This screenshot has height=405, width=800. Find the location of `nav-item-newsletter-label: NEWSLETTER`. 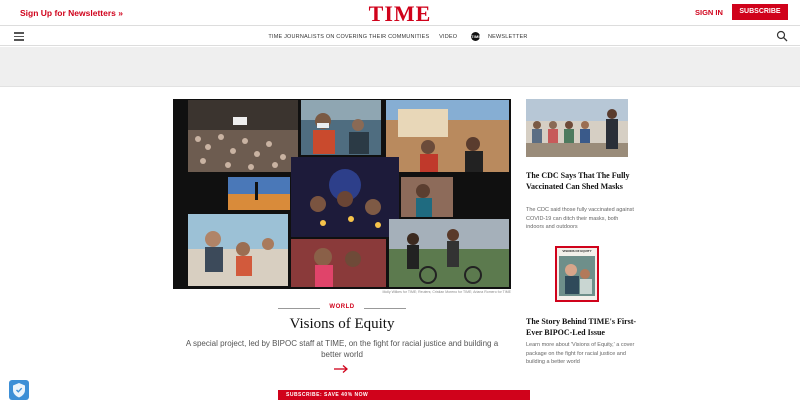

nav-item-newsletter-label: NEWSLETTER is located at coordinates (507, 36).